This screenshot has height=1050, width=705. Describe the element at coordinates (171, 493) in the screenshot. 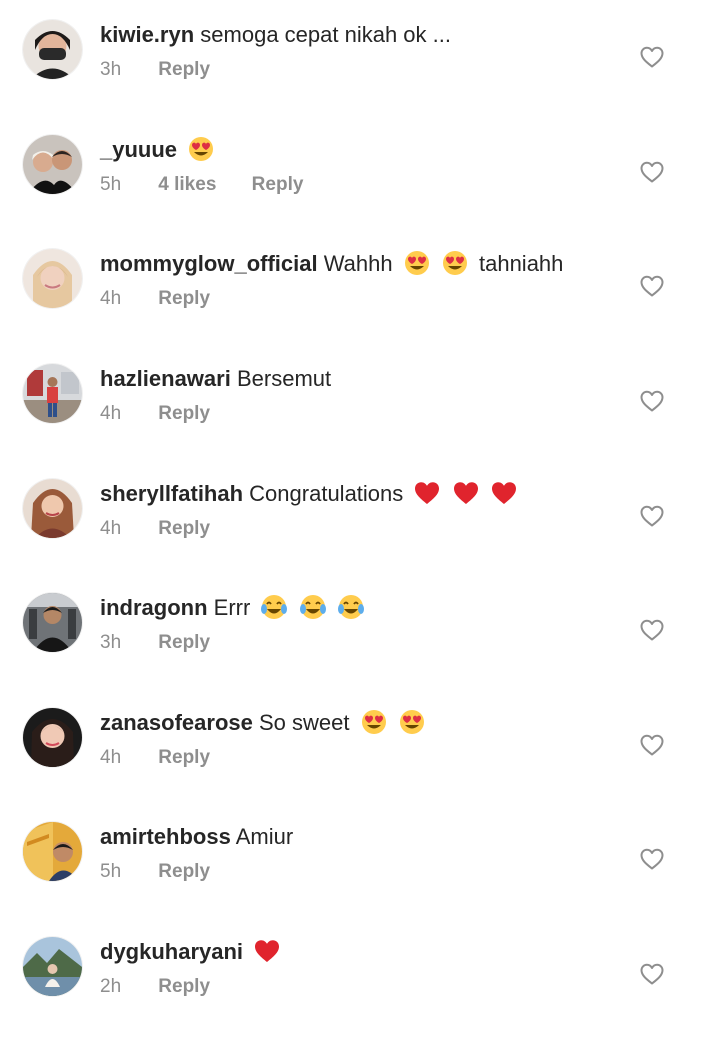

I see `comment-username: sheryllfatihah` at that location.